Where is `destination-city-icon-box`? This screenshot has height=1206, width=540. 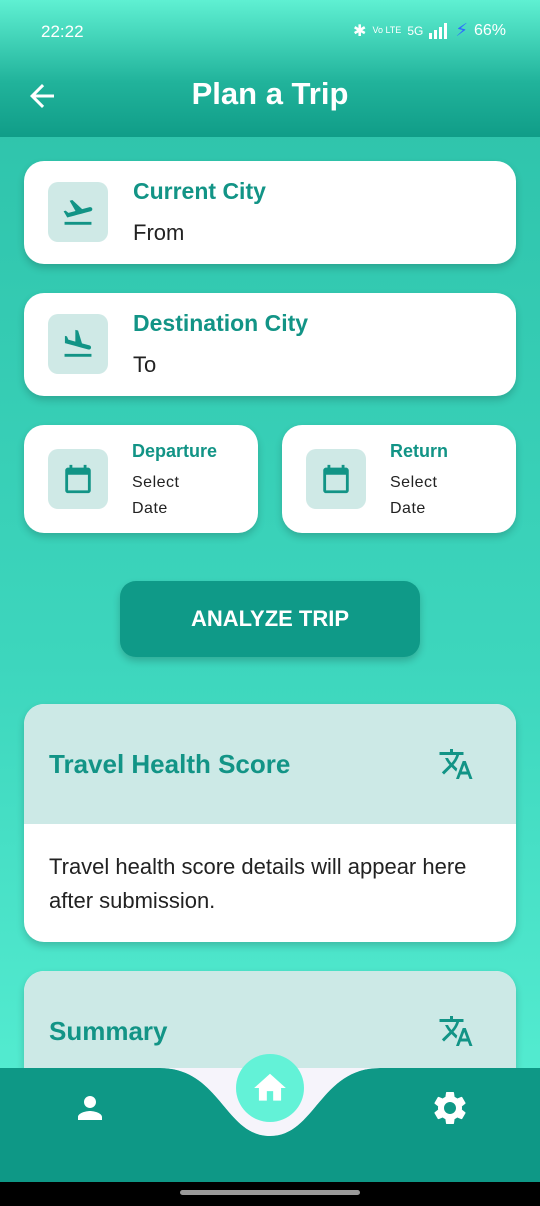
destination-city-icon-box is located at coordinates (78, 344).